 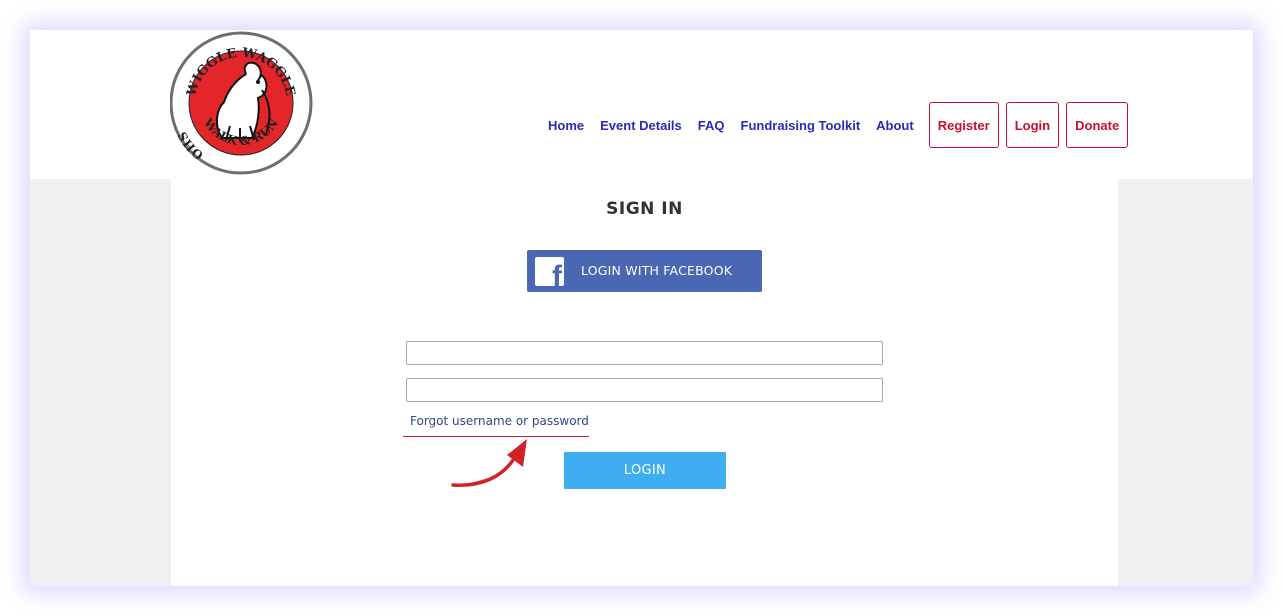 What do you see at coordinates (566, 125) in the screenshot?
I see `nav-link-home: Home` at bounding box center [566, 125].